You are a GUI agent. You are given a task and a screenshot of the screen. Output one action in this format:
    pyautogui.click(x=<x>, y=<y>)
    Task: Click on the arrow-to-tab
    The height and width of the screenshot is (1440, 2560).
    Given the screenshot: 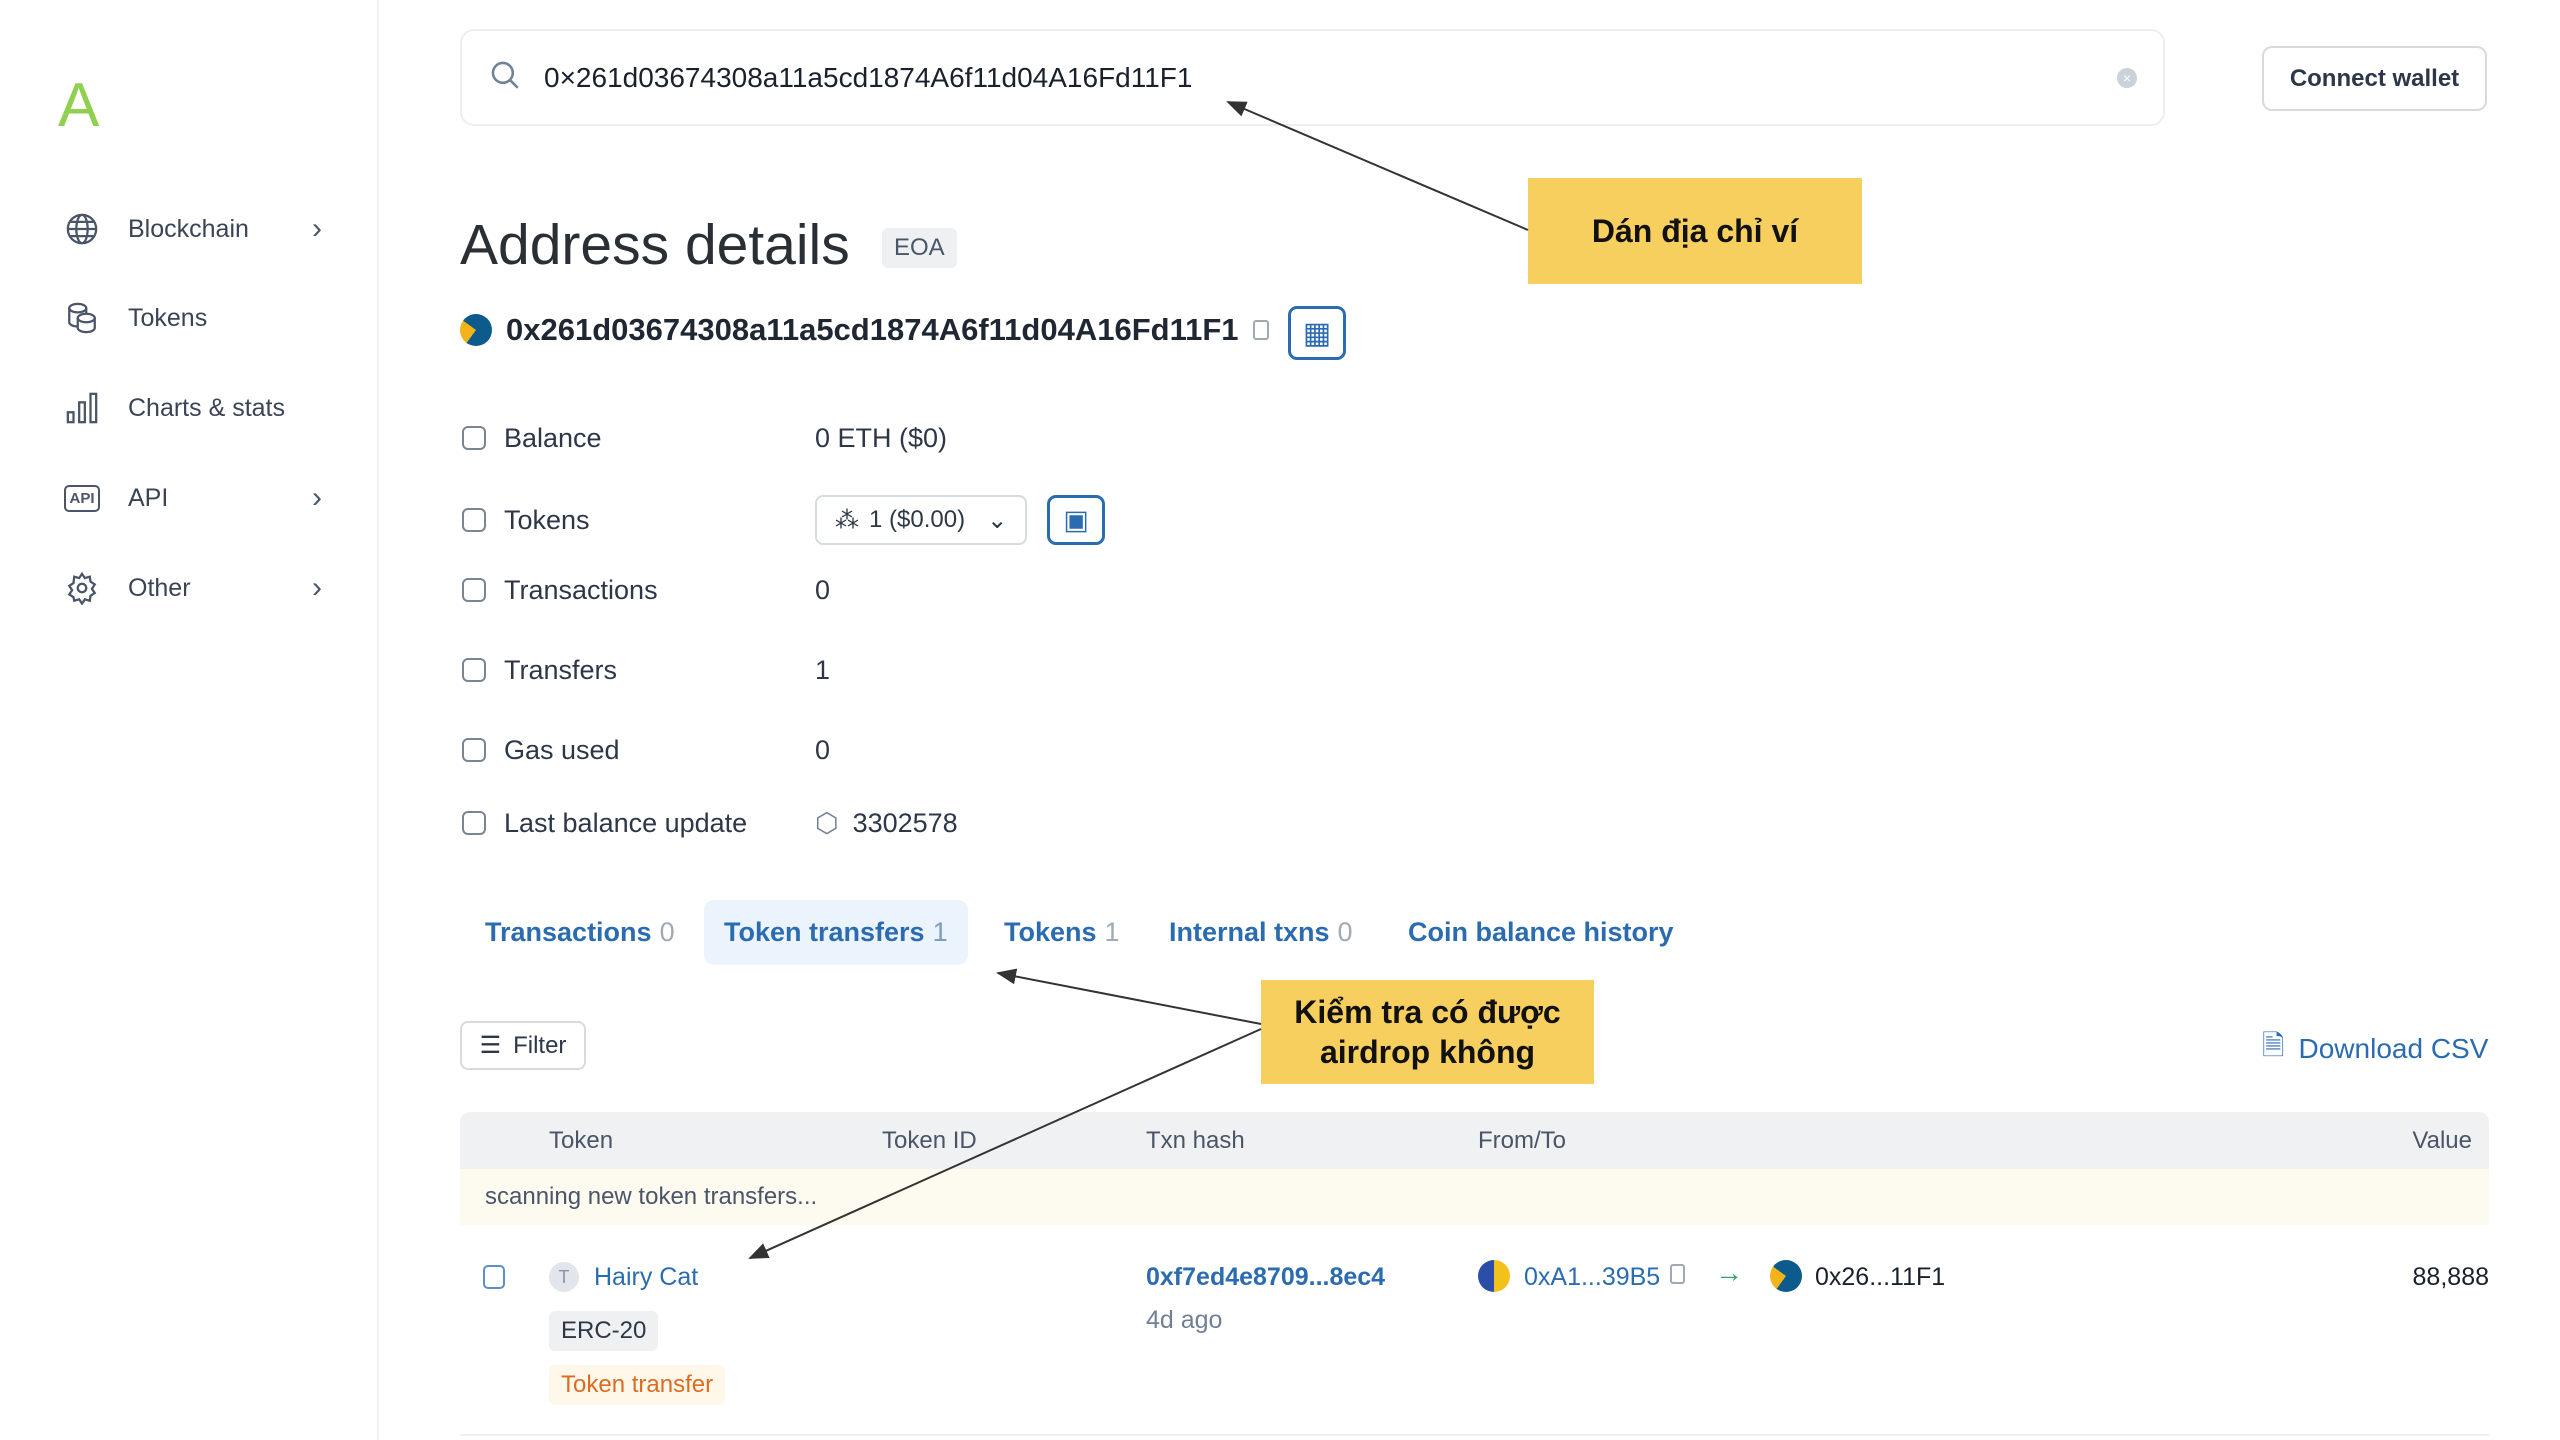 What is the action you would take?
    pyautogui.click(x=1129, y=996)
    